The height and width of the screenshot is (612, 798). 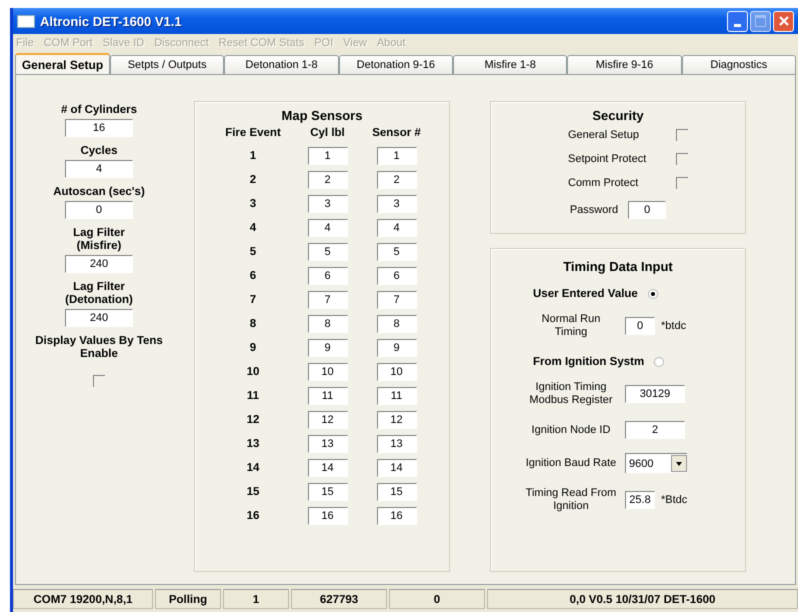 What do you see at coordinates (673, 326) in the screenshot?
I see `unit-label: *btdc` at bounding box center [673, 326].